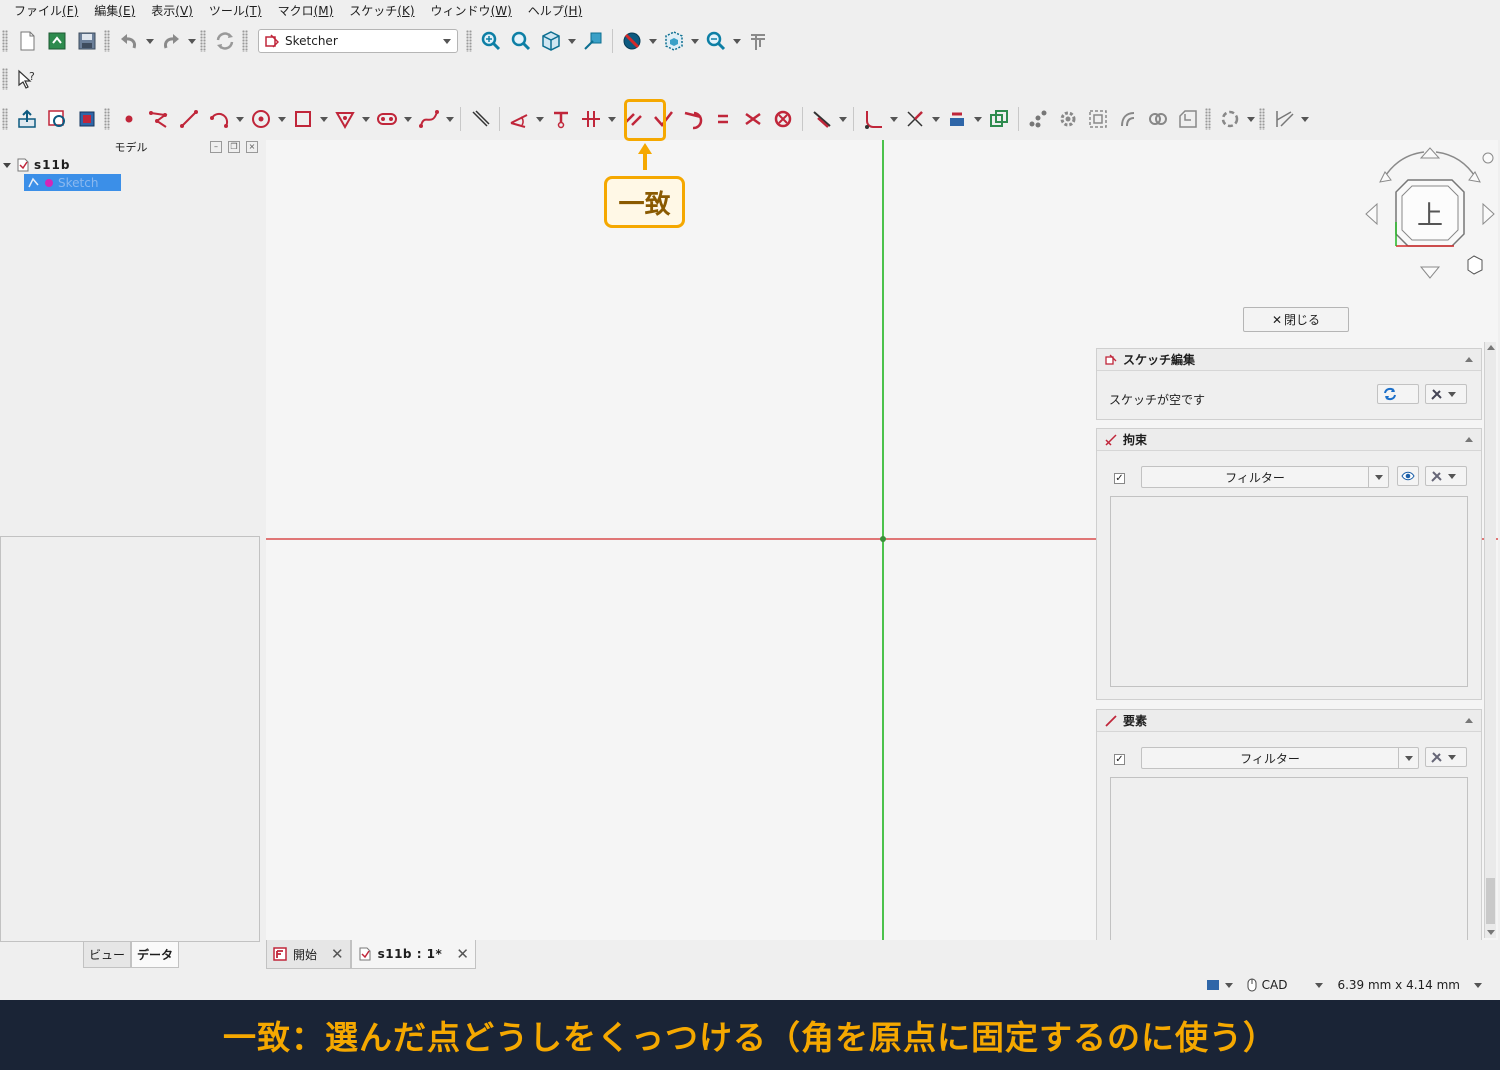 The image size is (1500, 1070). I want to click on equal-constraint-button, so click(723, 119).